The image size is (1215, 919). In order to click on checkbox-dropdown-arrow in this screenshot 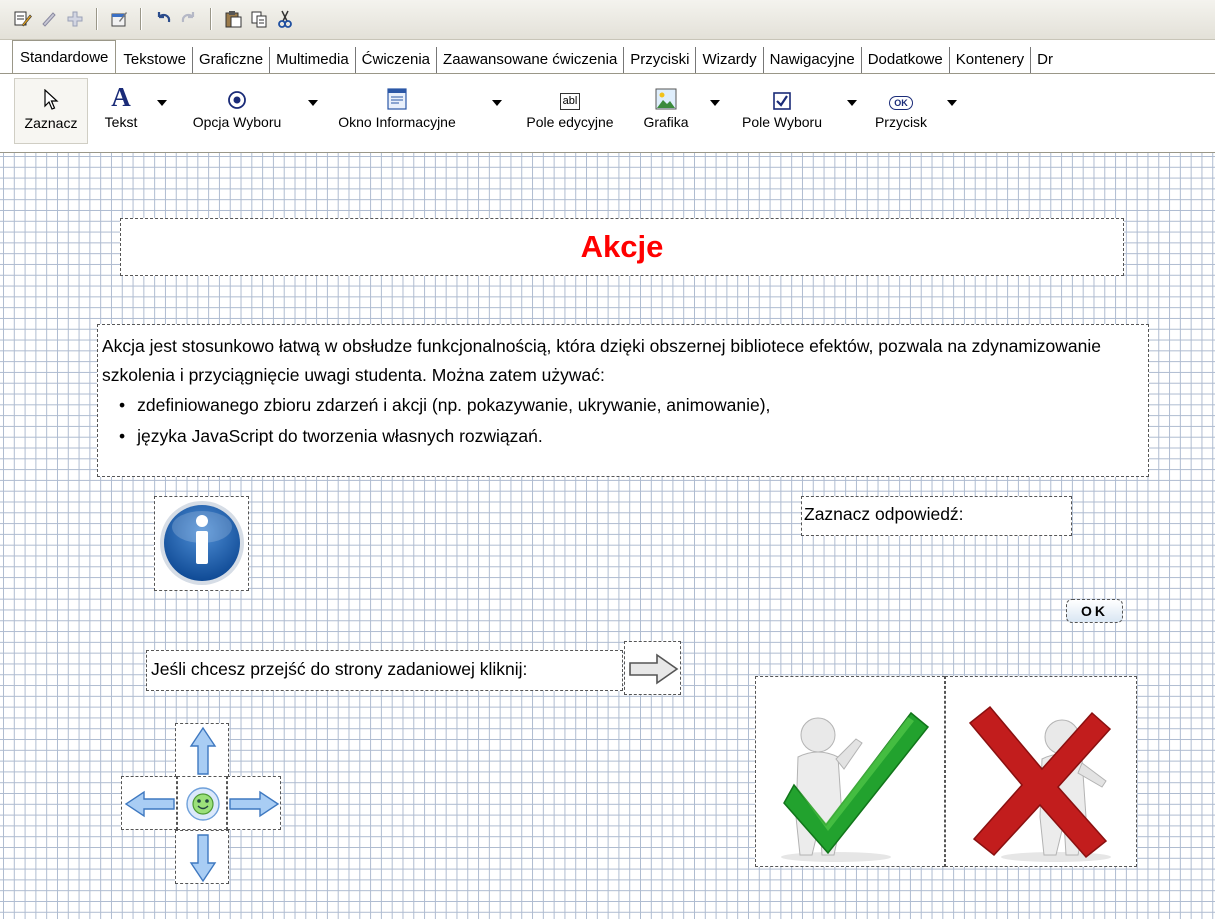, I will do `click(852, 103)`.